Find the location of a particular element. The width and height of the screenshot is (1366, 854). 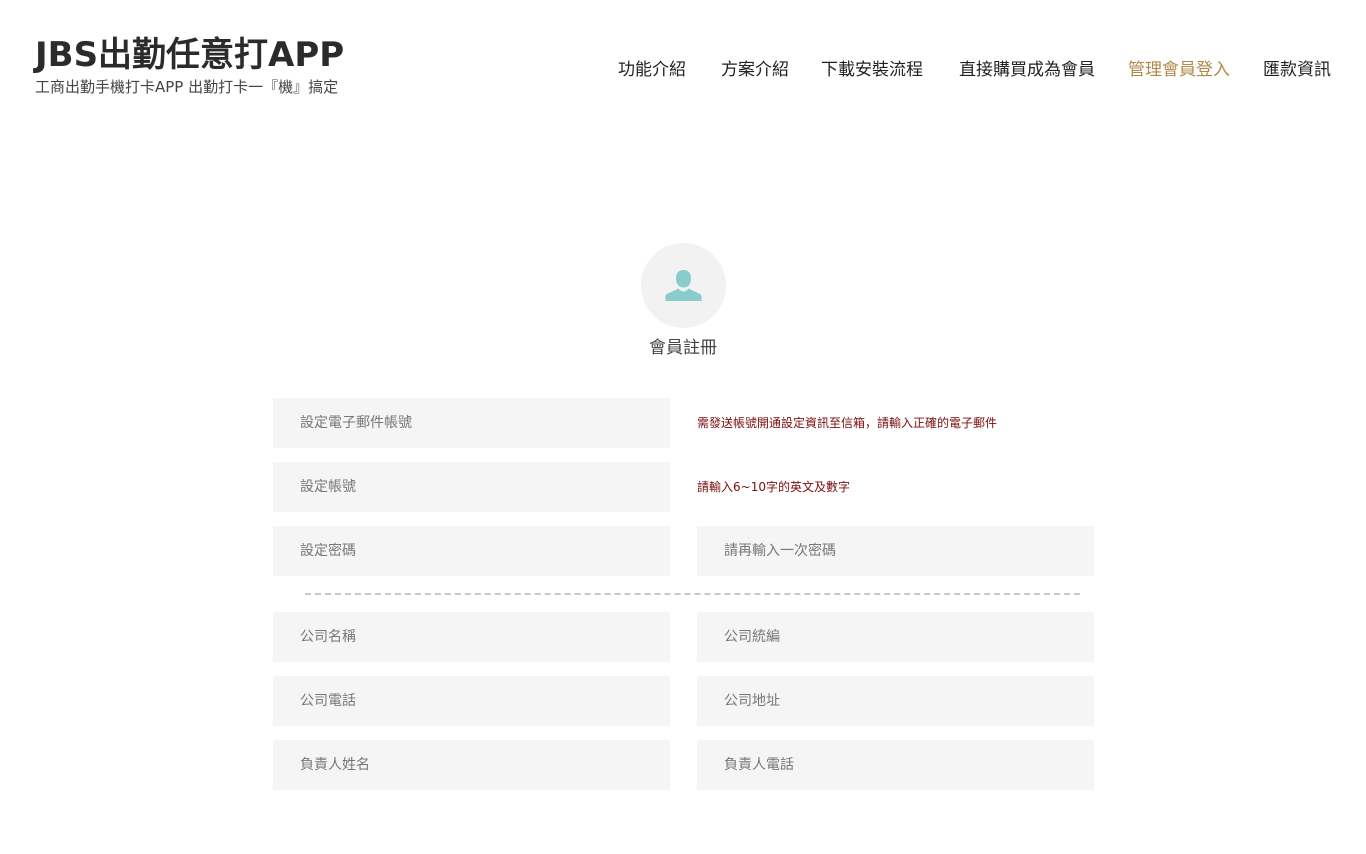

company-name-field is located at coordinates (471, 637).